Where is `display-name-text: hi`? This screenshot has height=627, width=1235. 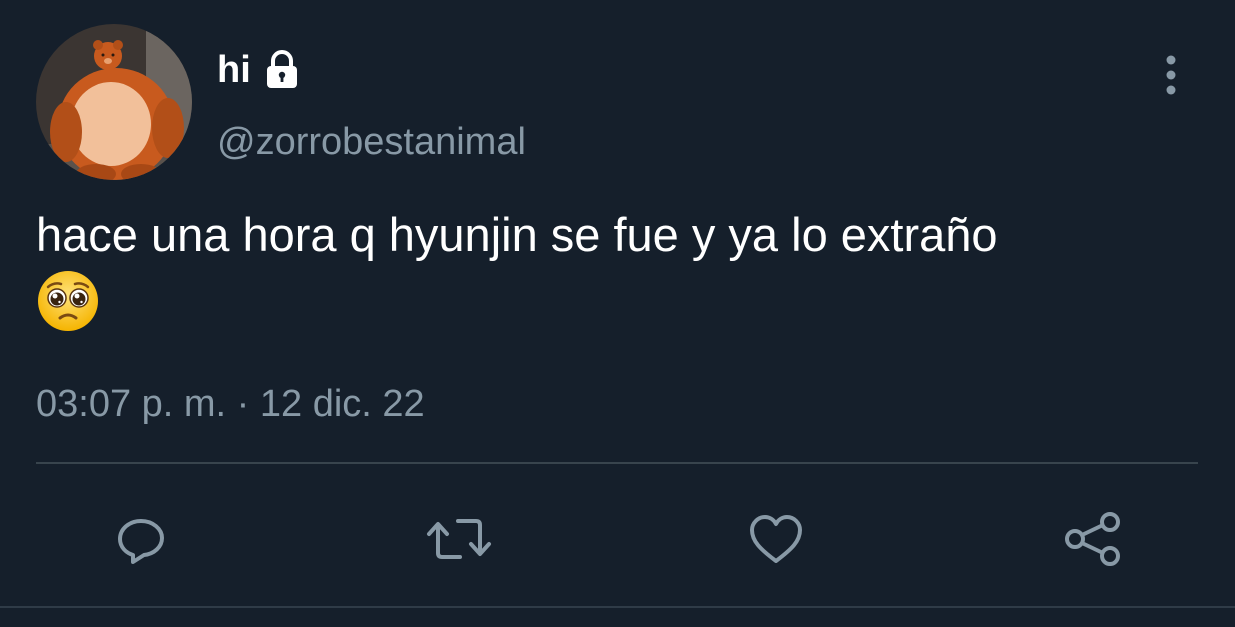
display-name-text: hi is located at coordinates (234, 70).